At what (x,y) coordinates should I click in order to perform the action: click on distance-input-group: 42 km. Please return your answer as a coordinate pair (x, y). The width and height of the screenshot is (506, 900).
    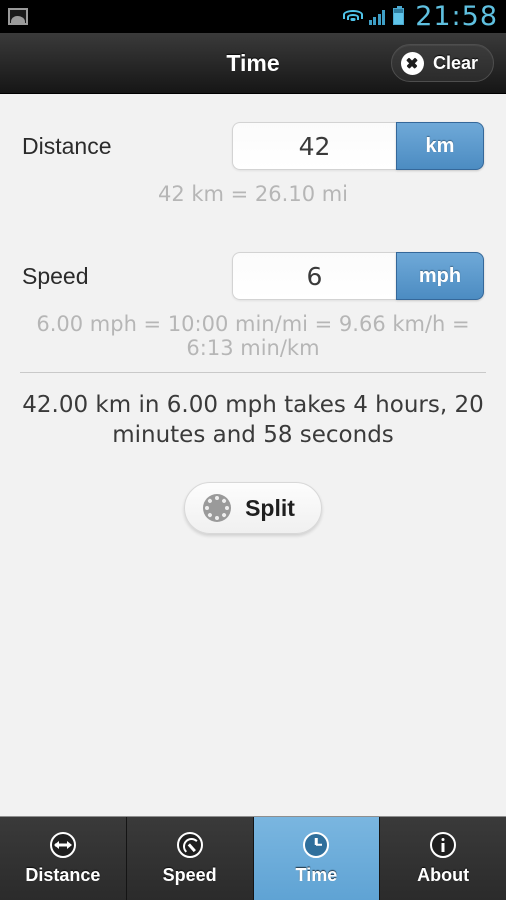
    Looking at the image, I should click on (358, 146).